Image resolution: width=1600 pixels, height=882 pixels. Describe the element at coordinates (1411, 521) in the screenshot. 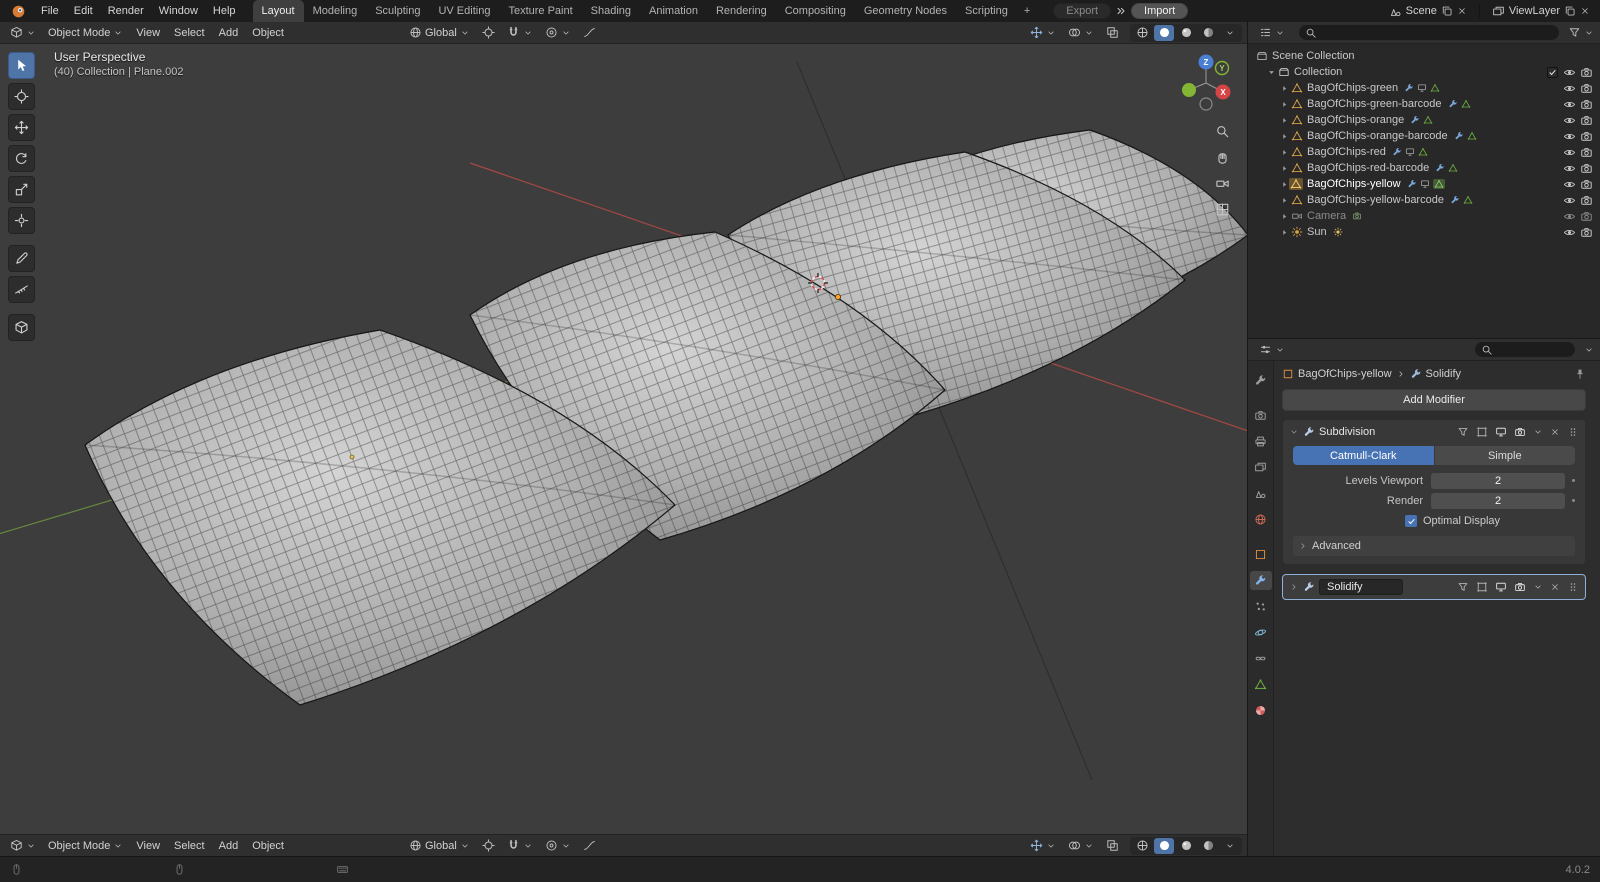

I see `optimal-display-checkbox` at that location.